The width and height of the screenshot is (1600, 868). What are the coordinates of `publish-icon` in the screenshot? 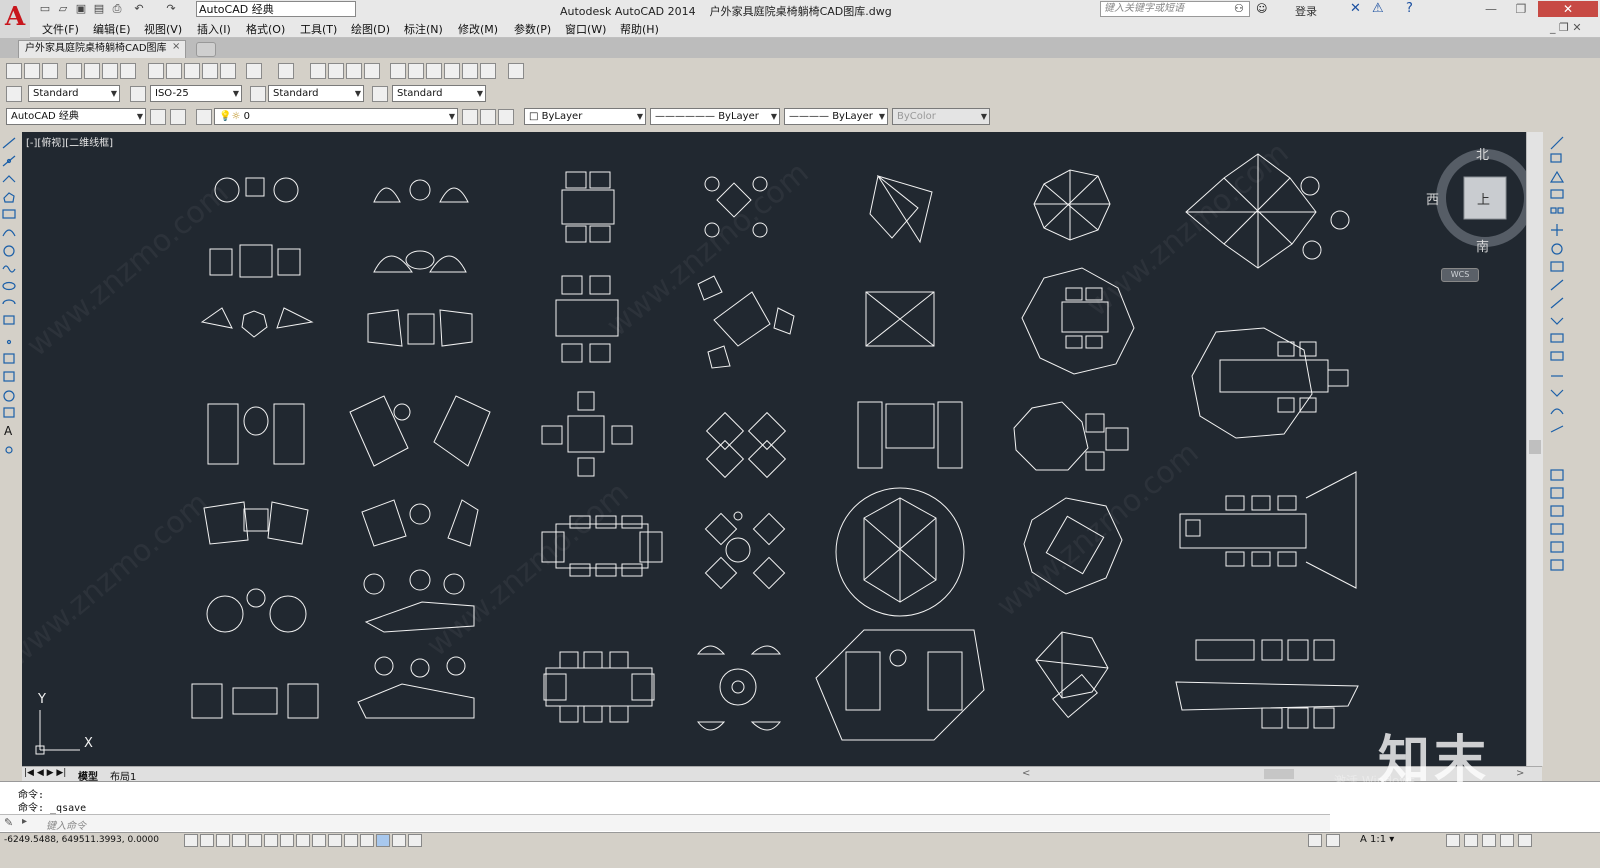 It's located at (110, 71).